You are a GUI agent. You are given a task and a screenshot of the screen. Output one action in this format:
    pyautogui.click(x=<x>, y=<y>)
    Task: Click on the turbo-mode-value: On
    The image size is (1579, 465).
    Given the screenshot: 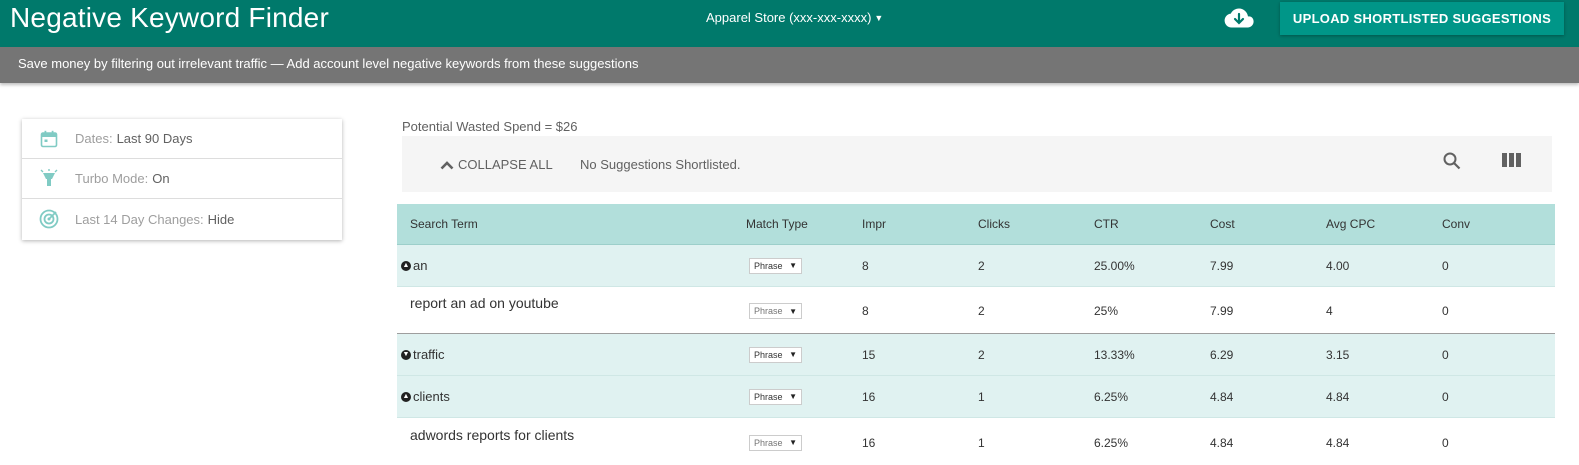 What is the action you would take?
    pyautogui.click(x=161, y=178)
    